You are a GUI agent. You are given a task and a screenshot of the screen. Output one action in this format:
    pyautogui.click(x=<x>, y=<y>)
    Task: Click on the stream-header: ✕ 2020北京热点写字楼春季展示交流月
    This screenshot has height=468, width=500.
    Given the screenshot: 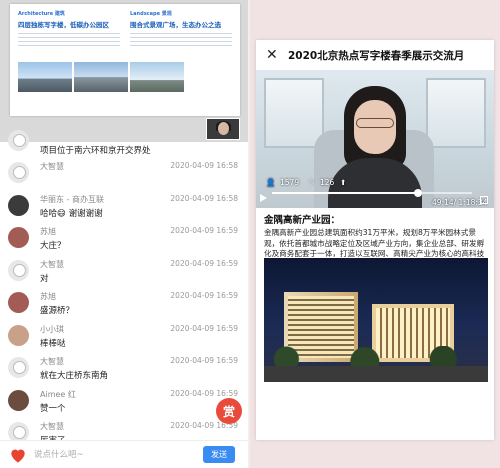 What is the action you would take?
    pyautogui.click(x=375, y=55)
    